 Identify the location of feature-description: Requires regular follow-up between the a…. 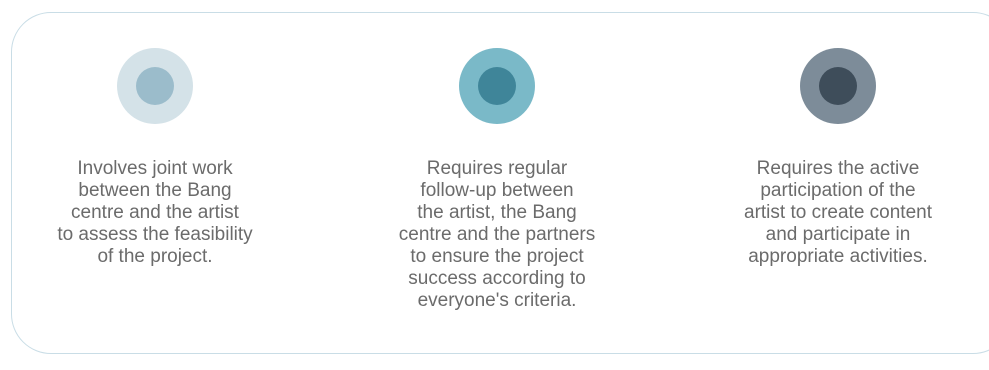
(497, 234).